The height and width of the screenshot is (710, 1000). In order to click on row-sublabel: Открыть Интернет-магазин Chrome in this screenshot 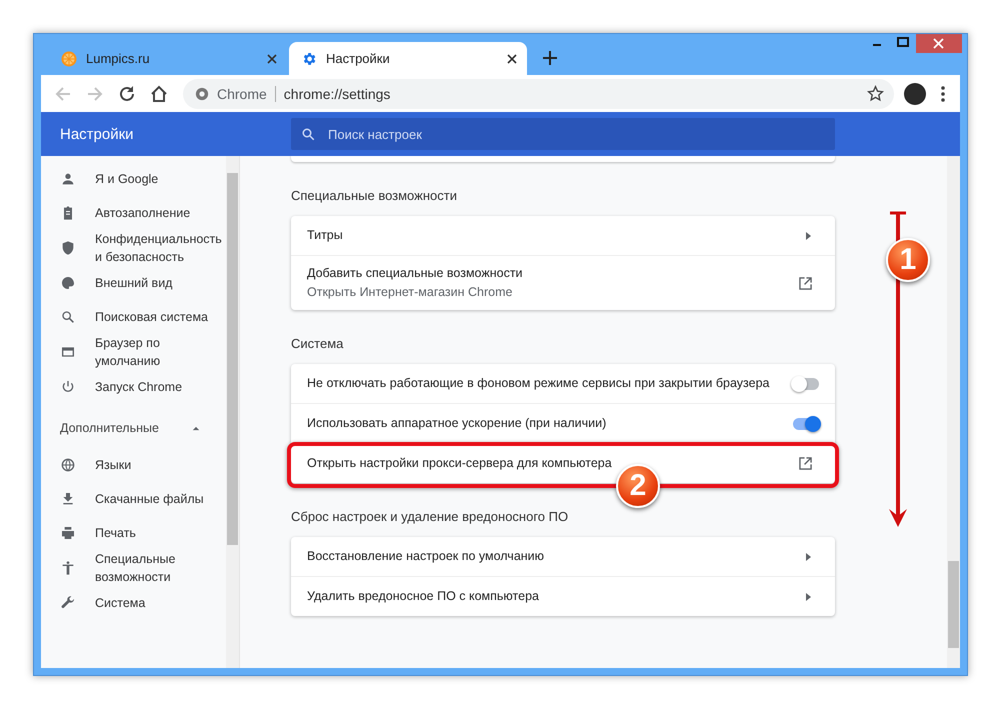, I will do `click(410, 292)`.